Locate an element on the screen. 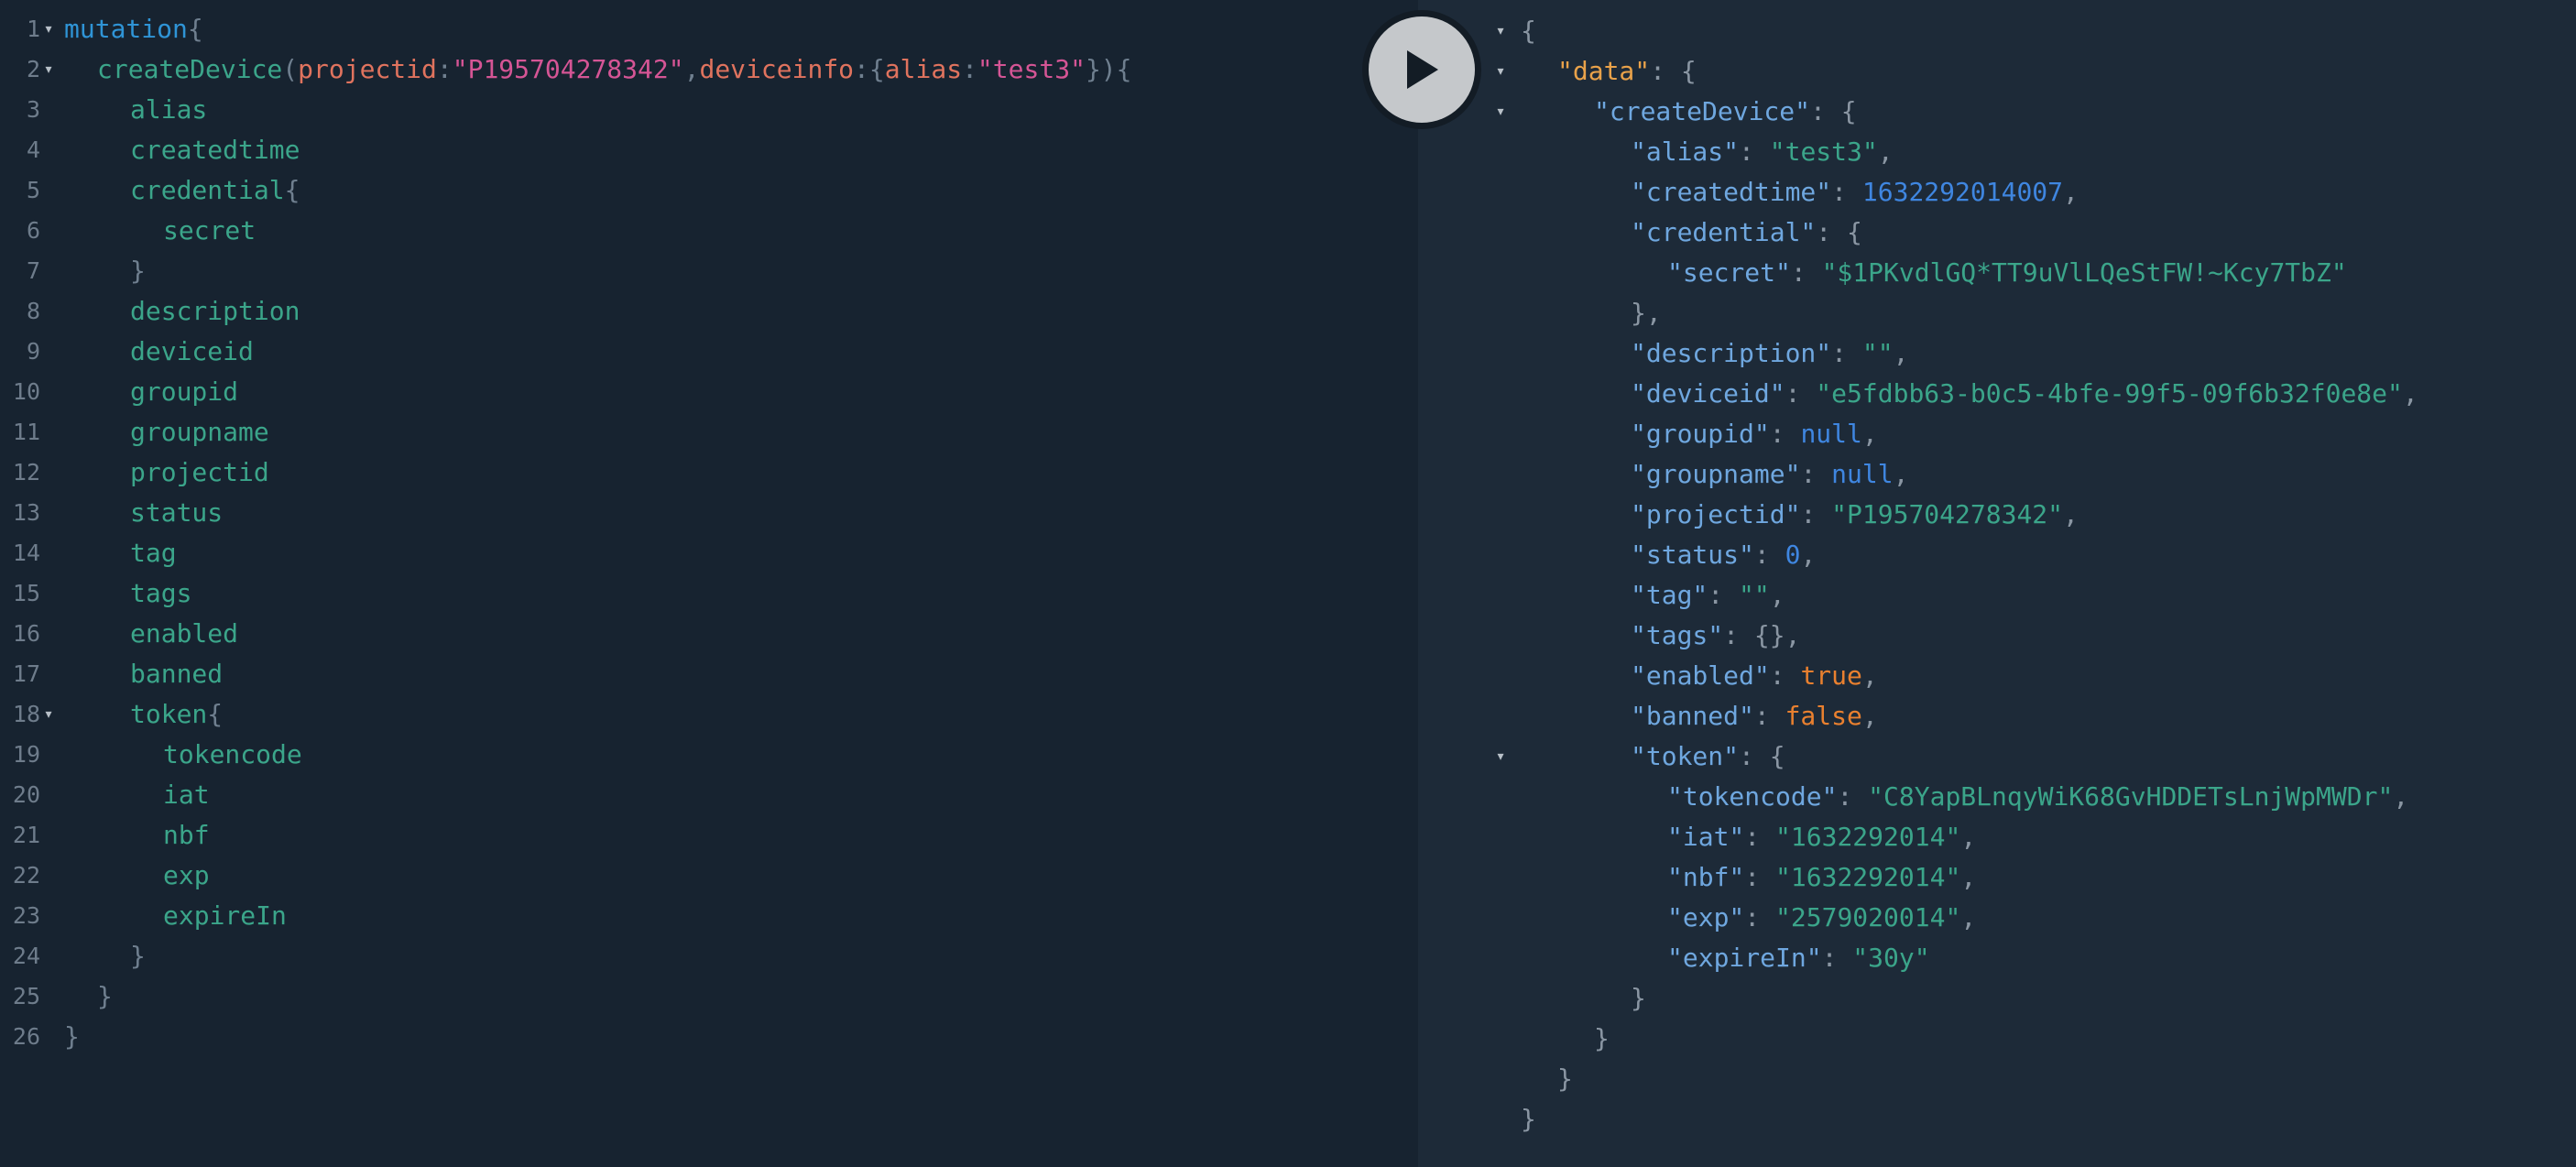 Image resolution: width=2576 pixels, height=1167 pixels. code-token: status is located at coordinates (177, 512).